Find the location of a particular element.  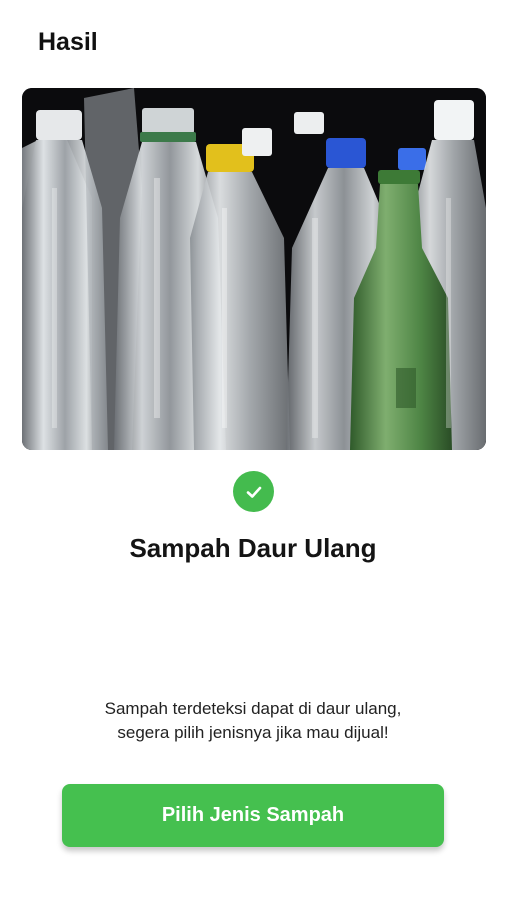

choose-waste-type-button: Pilih Jenis Sampah is located at coordinates (253, 815).